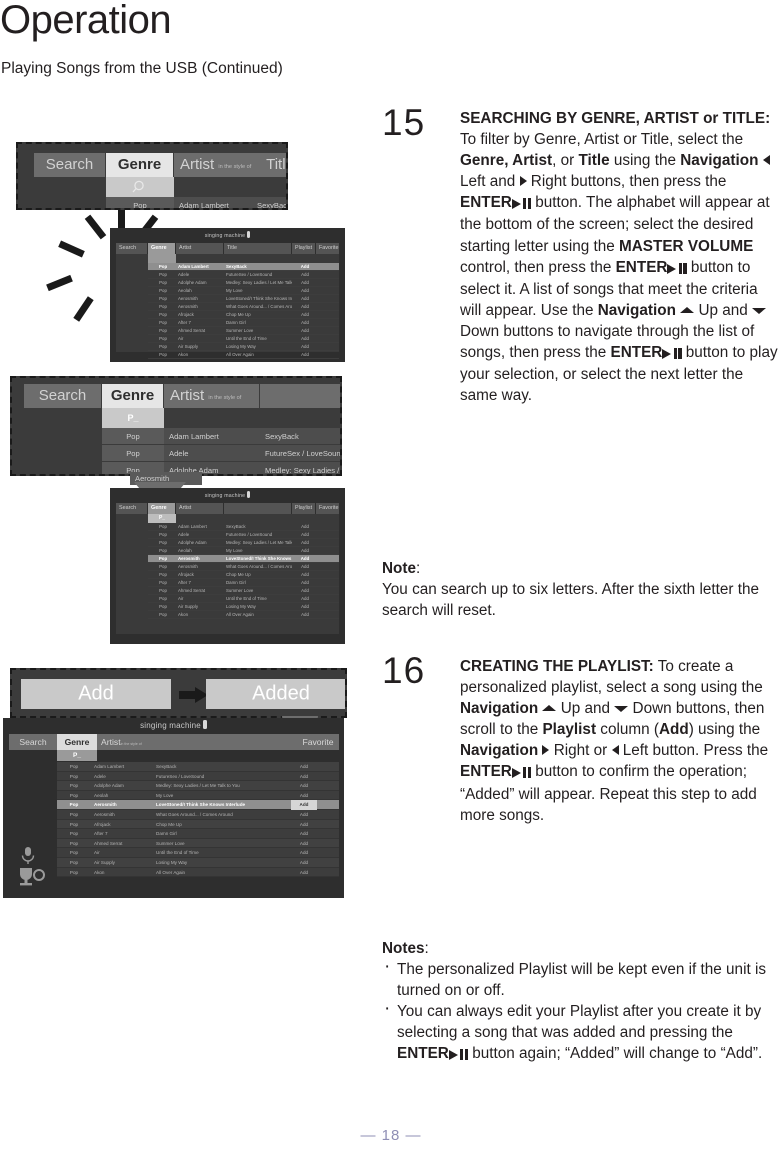 The image size is (782, 1158). Describe the element at coordinates (31, 877) in the screenshot. I see `trophy-icon` at that location.